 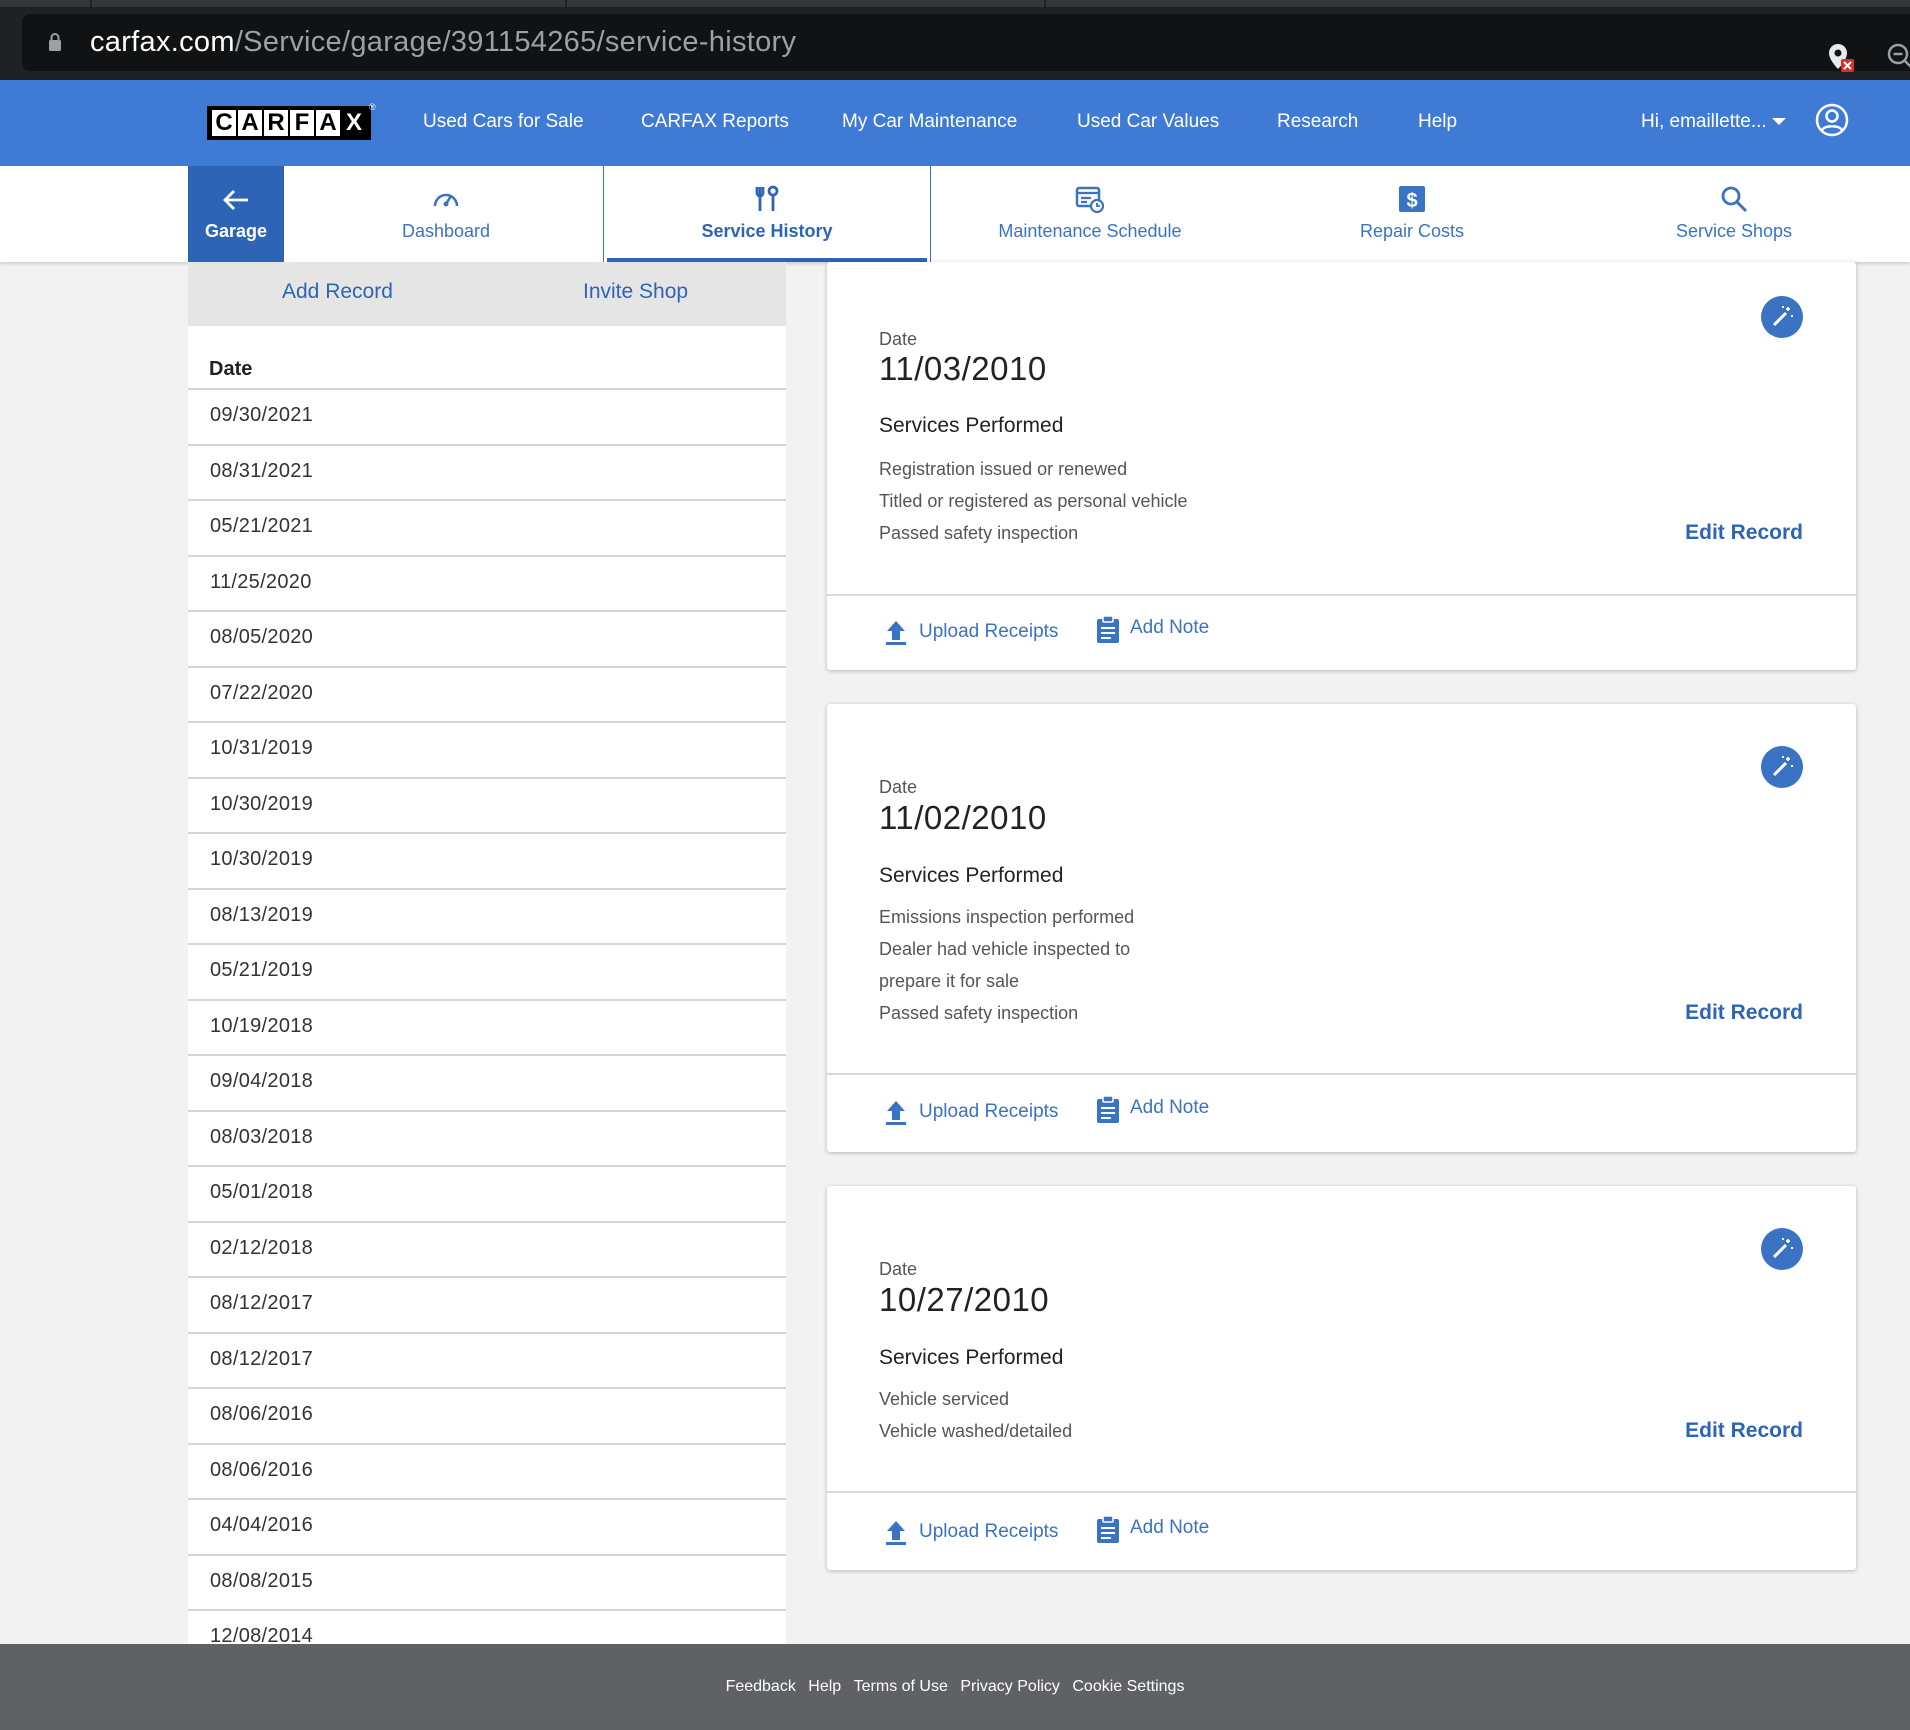 What do you see at coordinates (302, 123) in the screenshot?
I see `logo-letter: F` at bounding box center [302, 123].